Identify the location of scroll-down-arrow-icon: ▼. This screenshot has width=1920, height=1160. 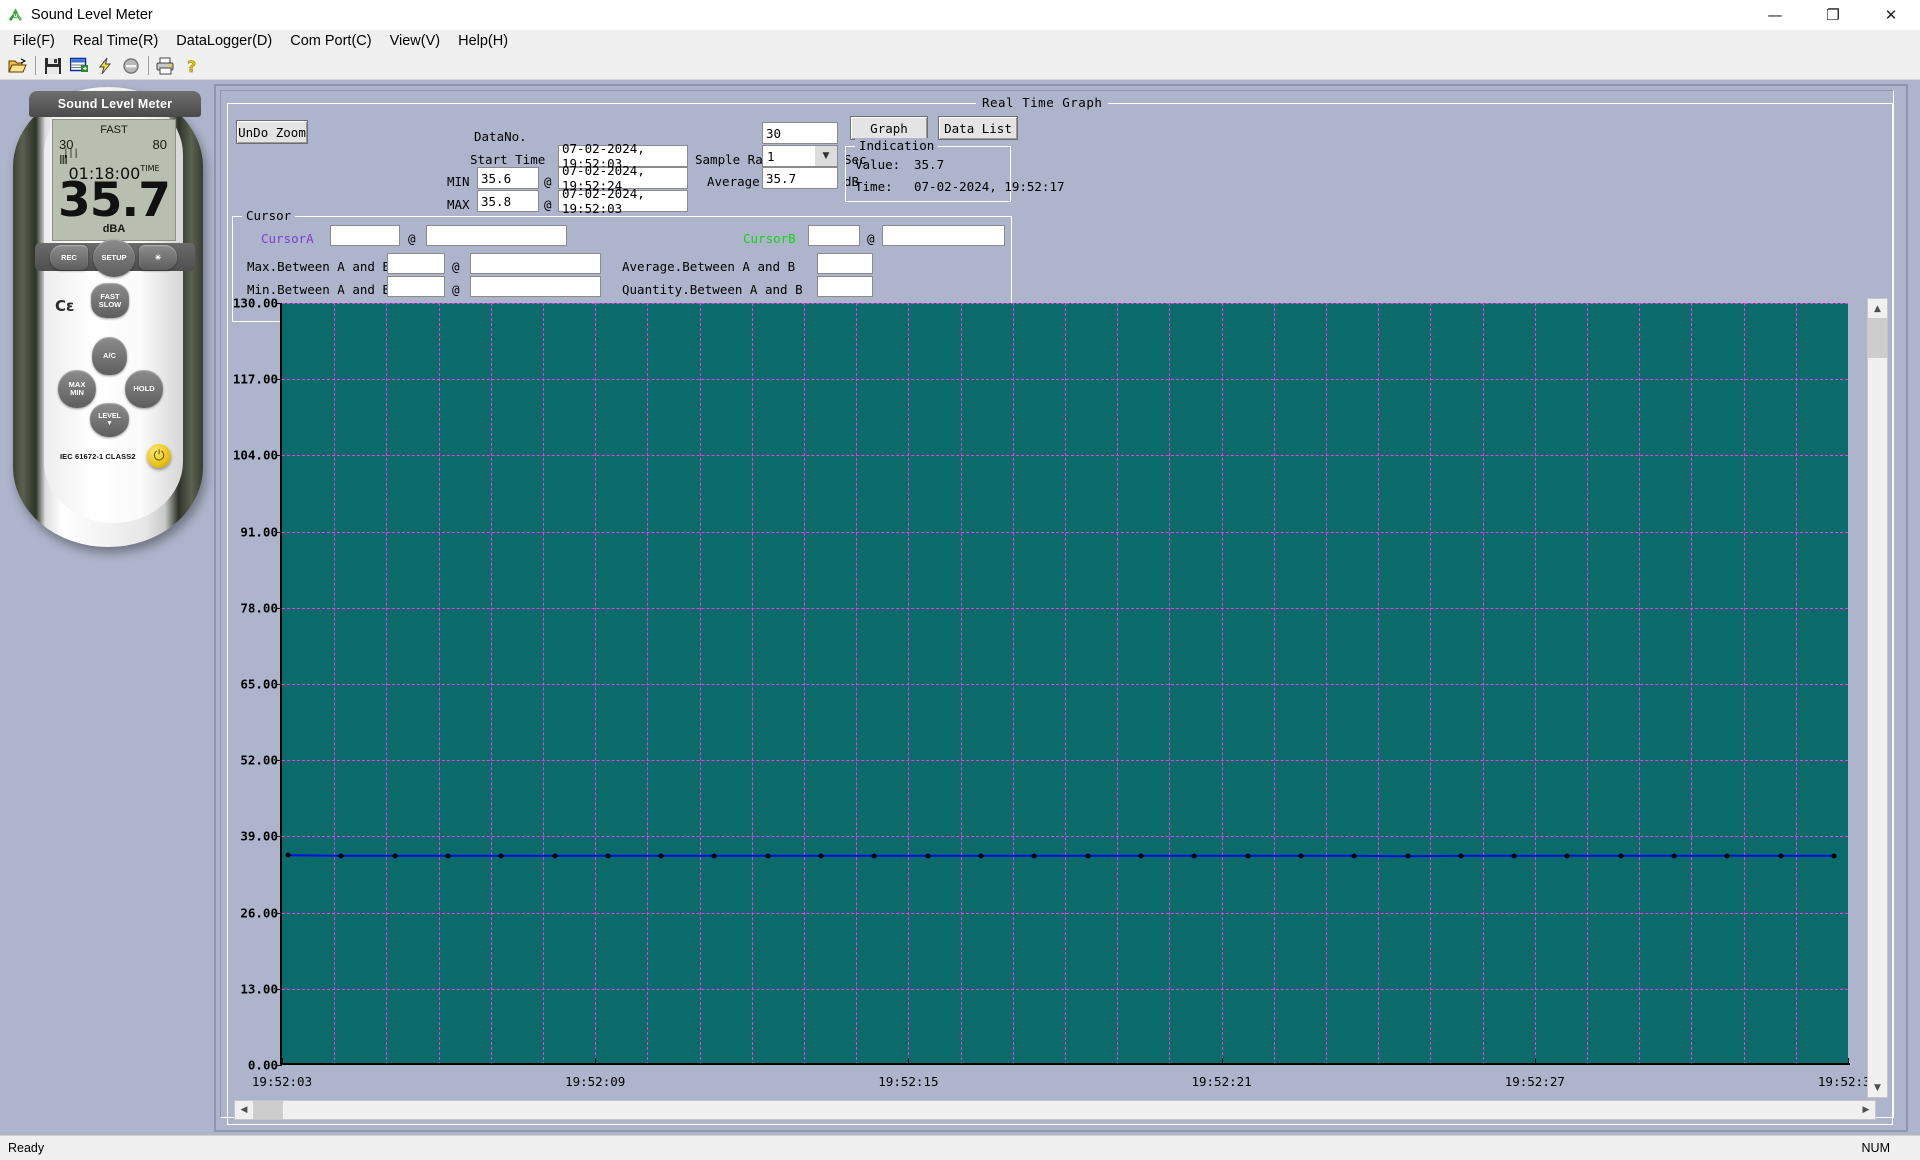
(1877, 1087).